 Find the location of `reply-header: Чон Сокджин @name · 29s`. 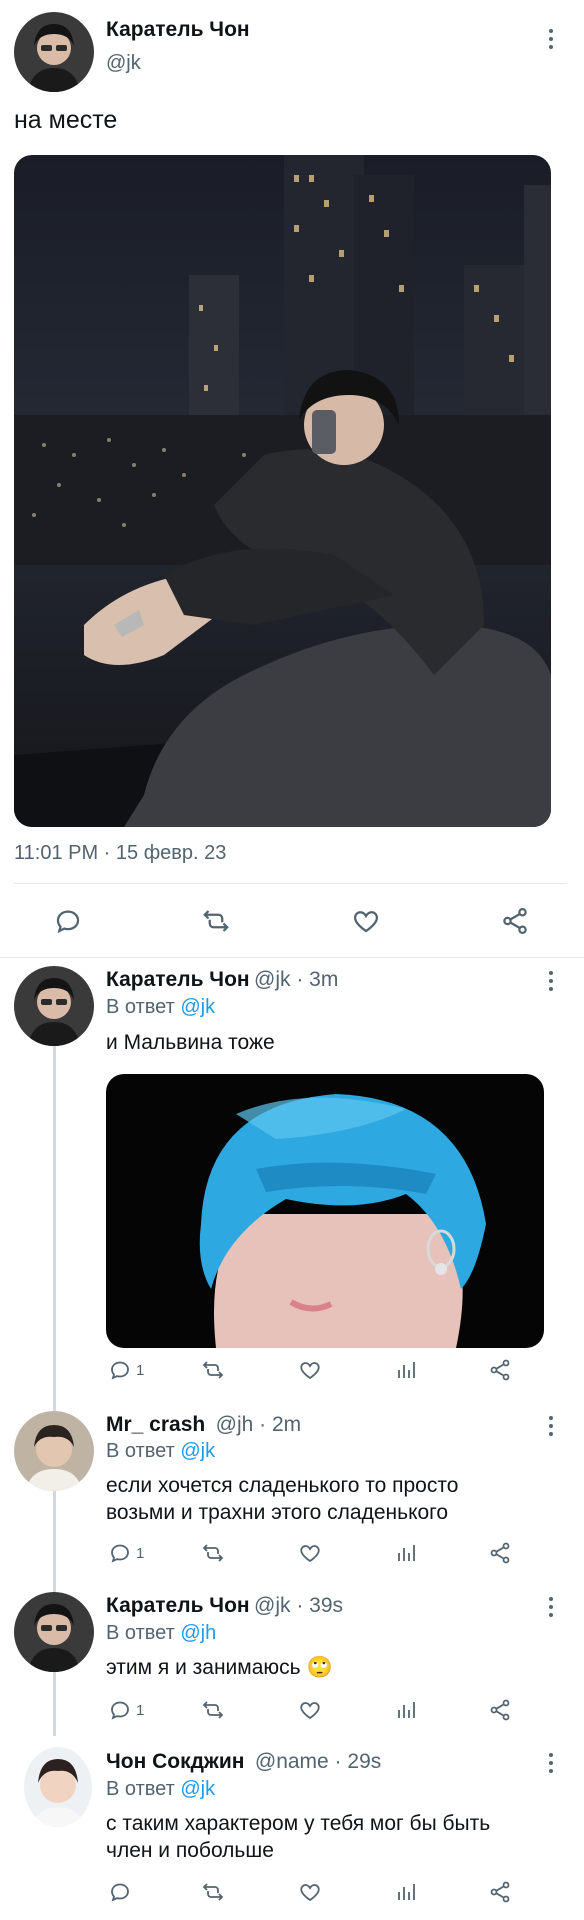

reply-header: Чон Сокджин @name · 29s is located at coordinates (243, 1762).